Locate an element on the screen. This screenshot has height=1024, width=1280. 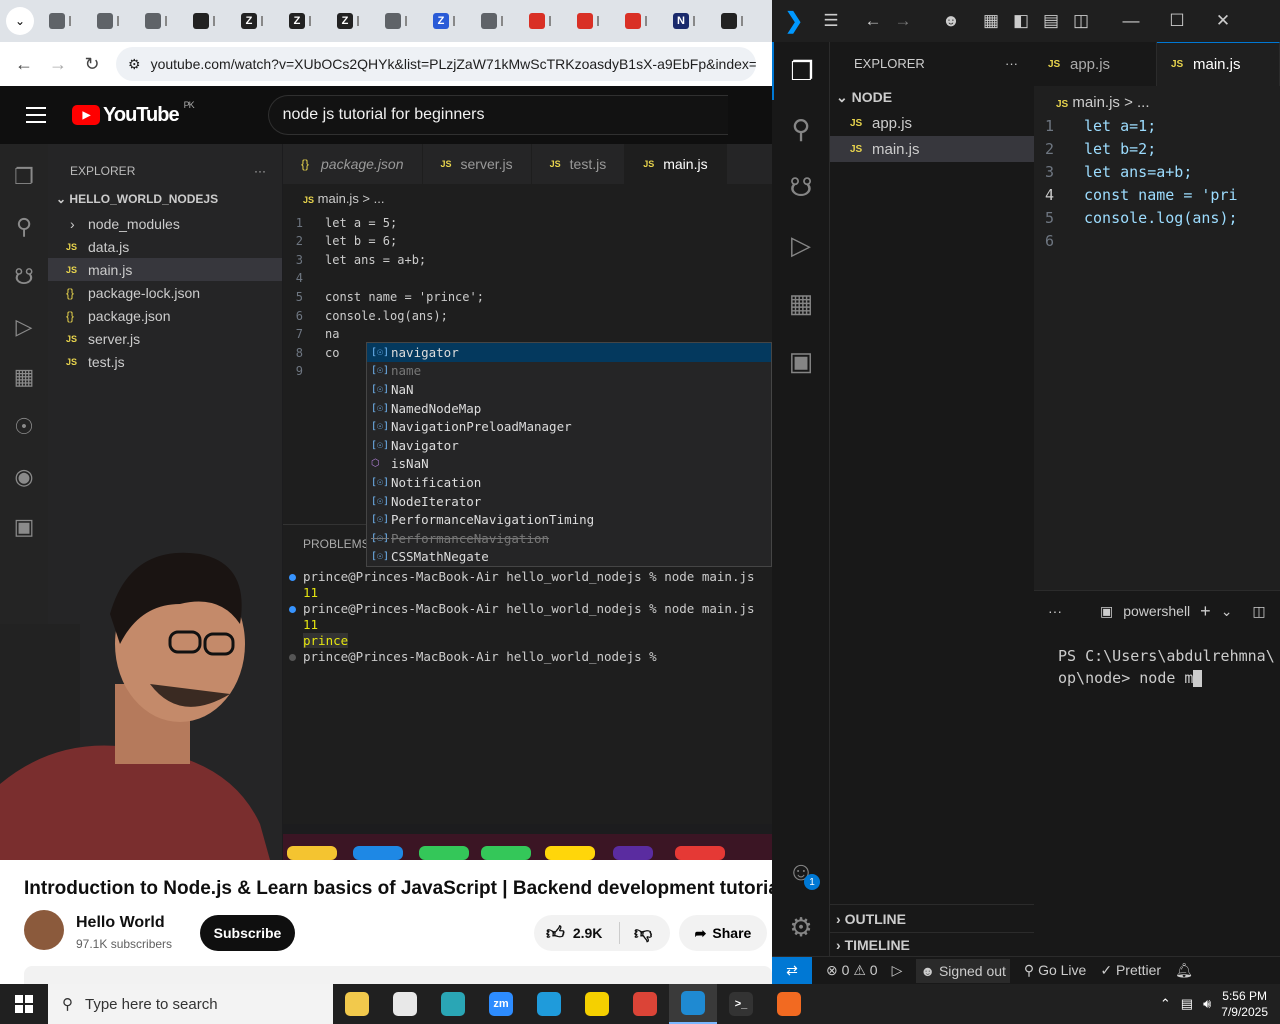
taskbar-app-file-explorer is located at coordinates (357, 1004).